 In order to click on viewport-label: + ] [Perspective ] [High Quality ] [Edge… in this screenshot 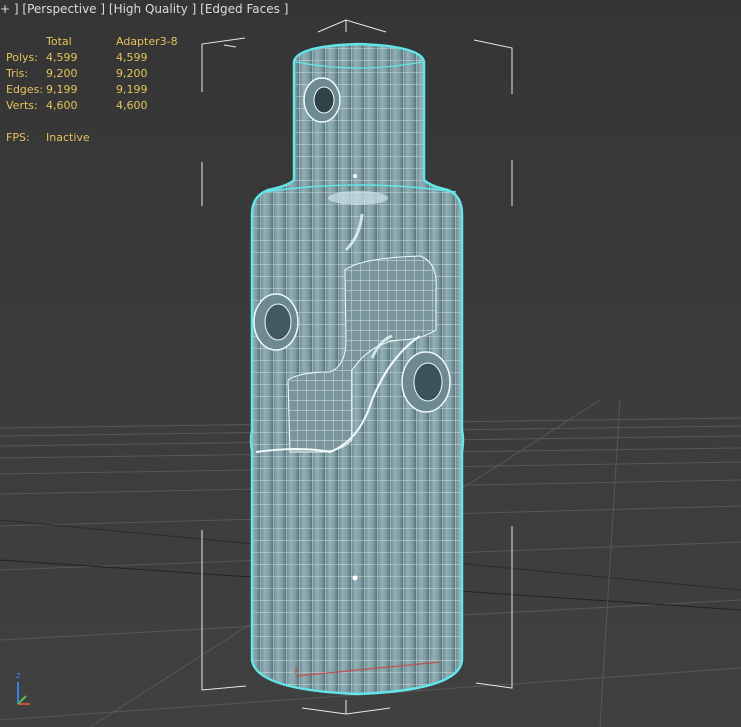, I will do `click(144, 9)`.